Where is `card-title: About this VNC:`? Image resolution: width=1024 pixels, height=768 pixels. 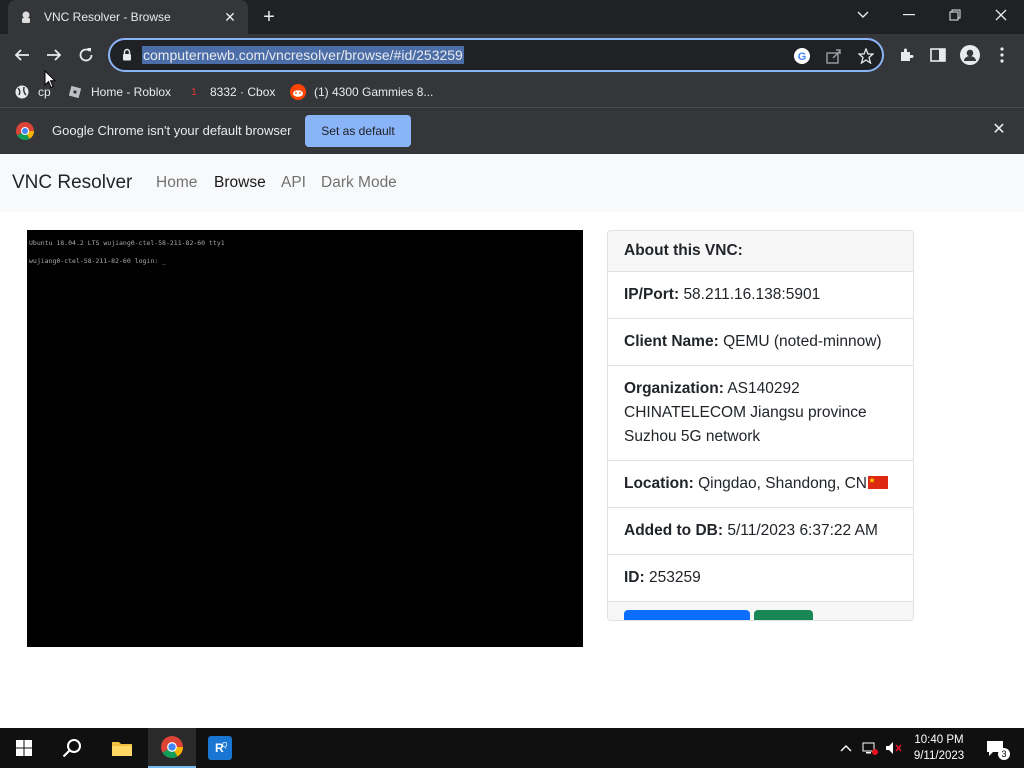
card-title: About this VNC: is located at coordinates (760, 251).